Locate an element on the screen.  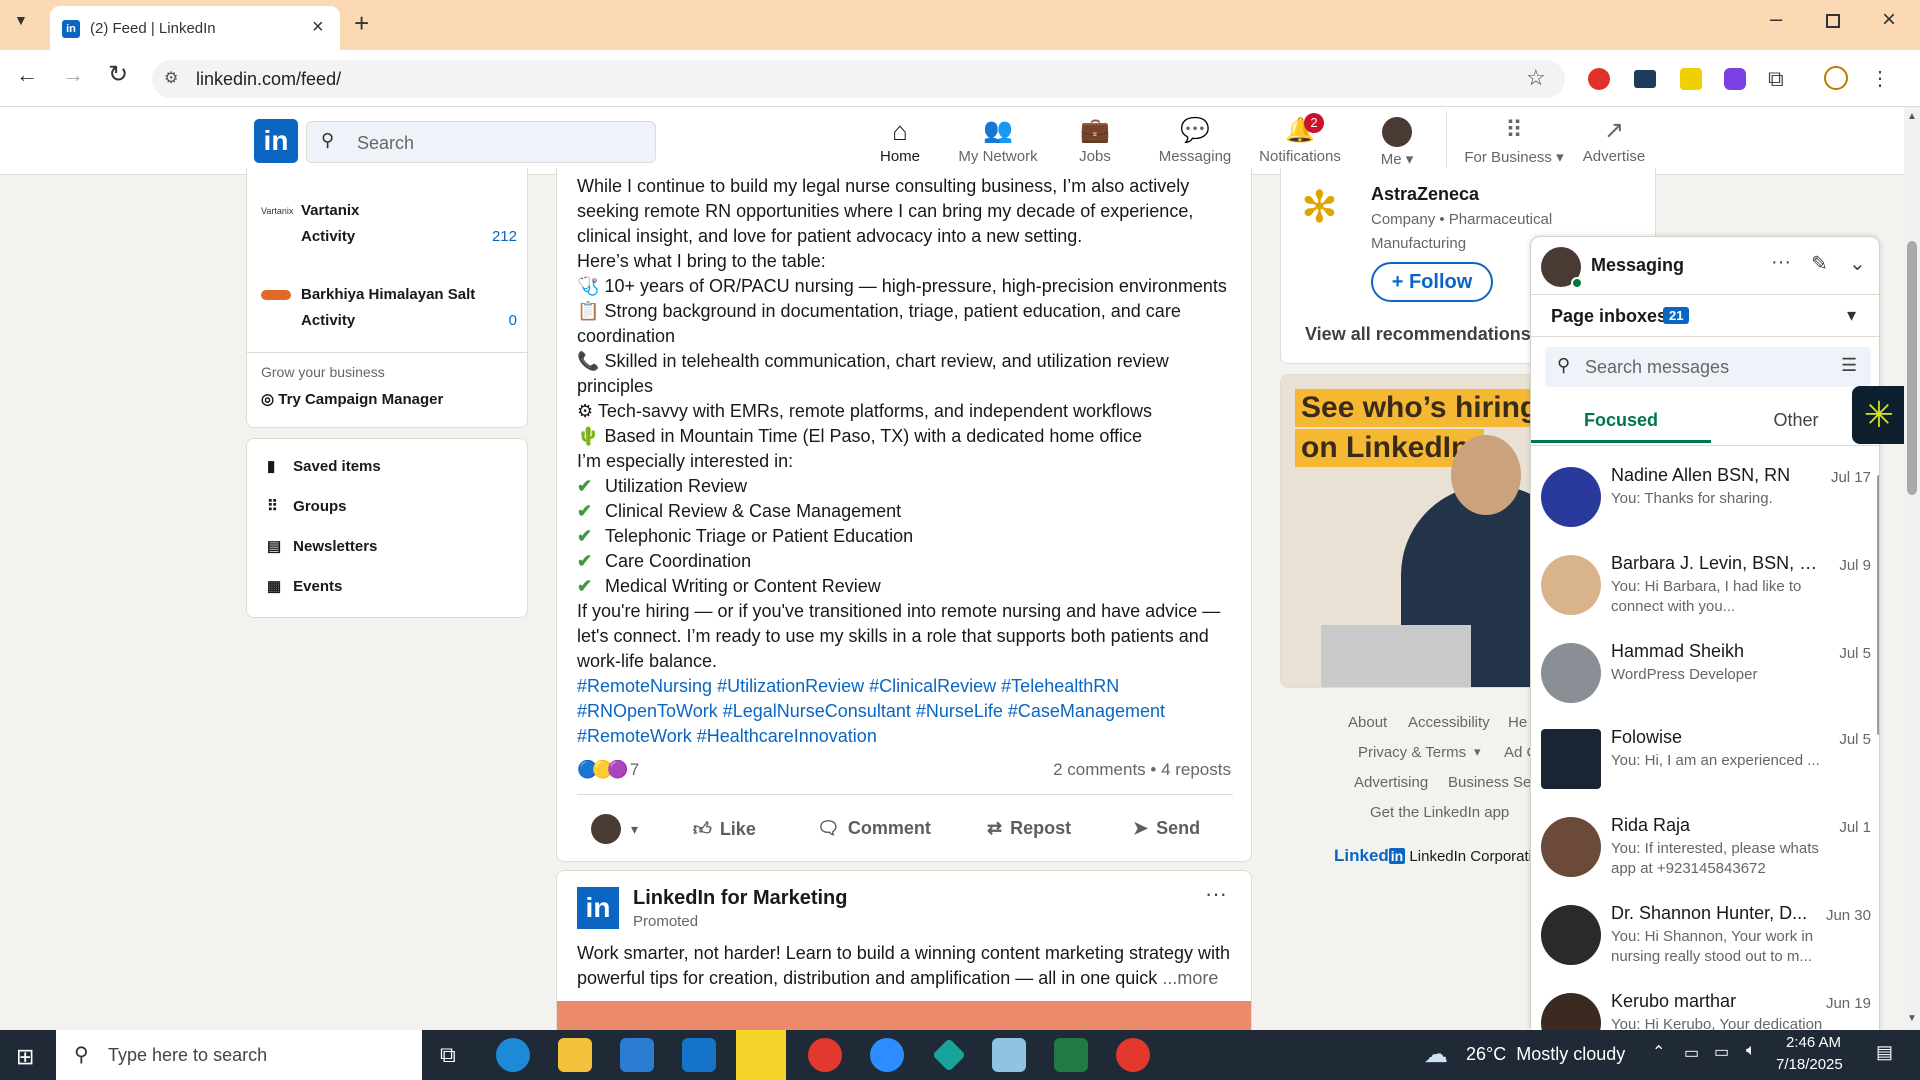
chevron-down-icon: ▾ is located at coordinates (1851, 315).